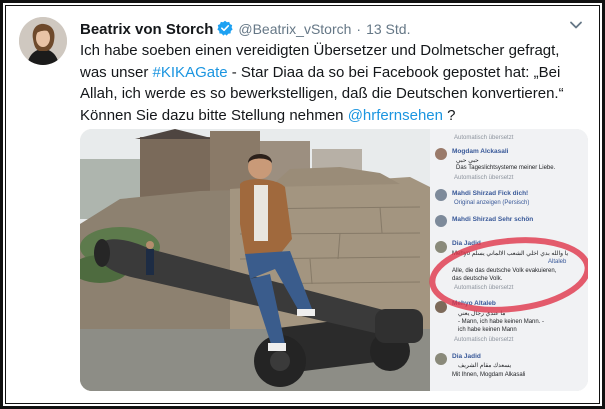 Image resolution: width=605 pixels, height=409 pixels. Describe the element at coordinates (449, 115) in the screenshot. I see `tweet-text-part: ?` at that location.